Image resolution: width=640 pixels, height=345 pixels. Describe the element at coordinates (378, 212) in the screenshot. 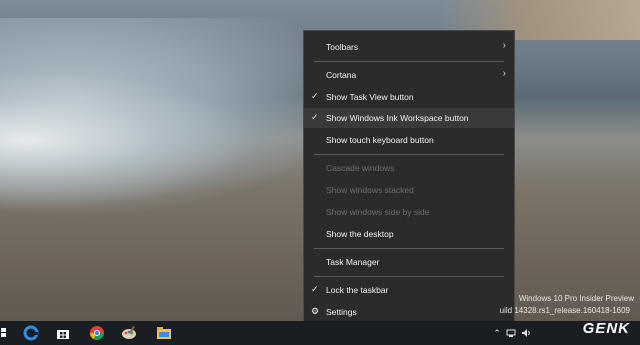

I see `menu-item-label: Show windows side by side` at that location.